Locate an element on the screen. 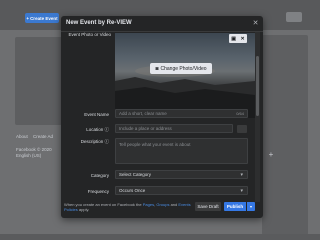  background-link-create-ad: Create Ad is located at coordinates (43, 136).